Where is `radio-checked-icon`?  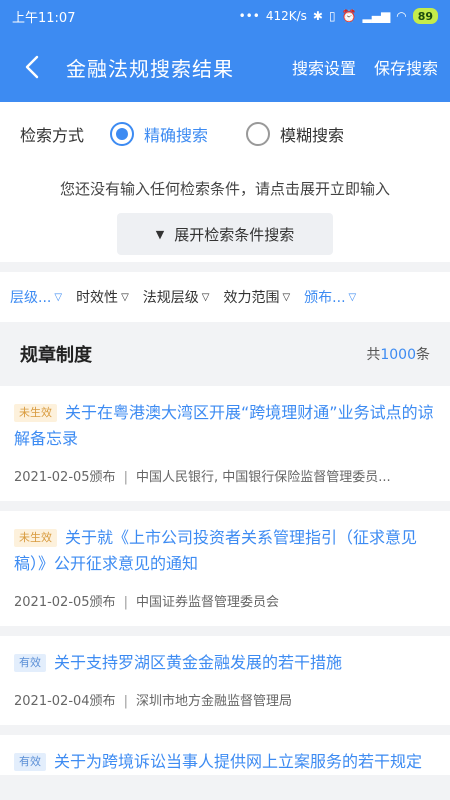 radio-checked-icon is located at coordinates (122, 134).